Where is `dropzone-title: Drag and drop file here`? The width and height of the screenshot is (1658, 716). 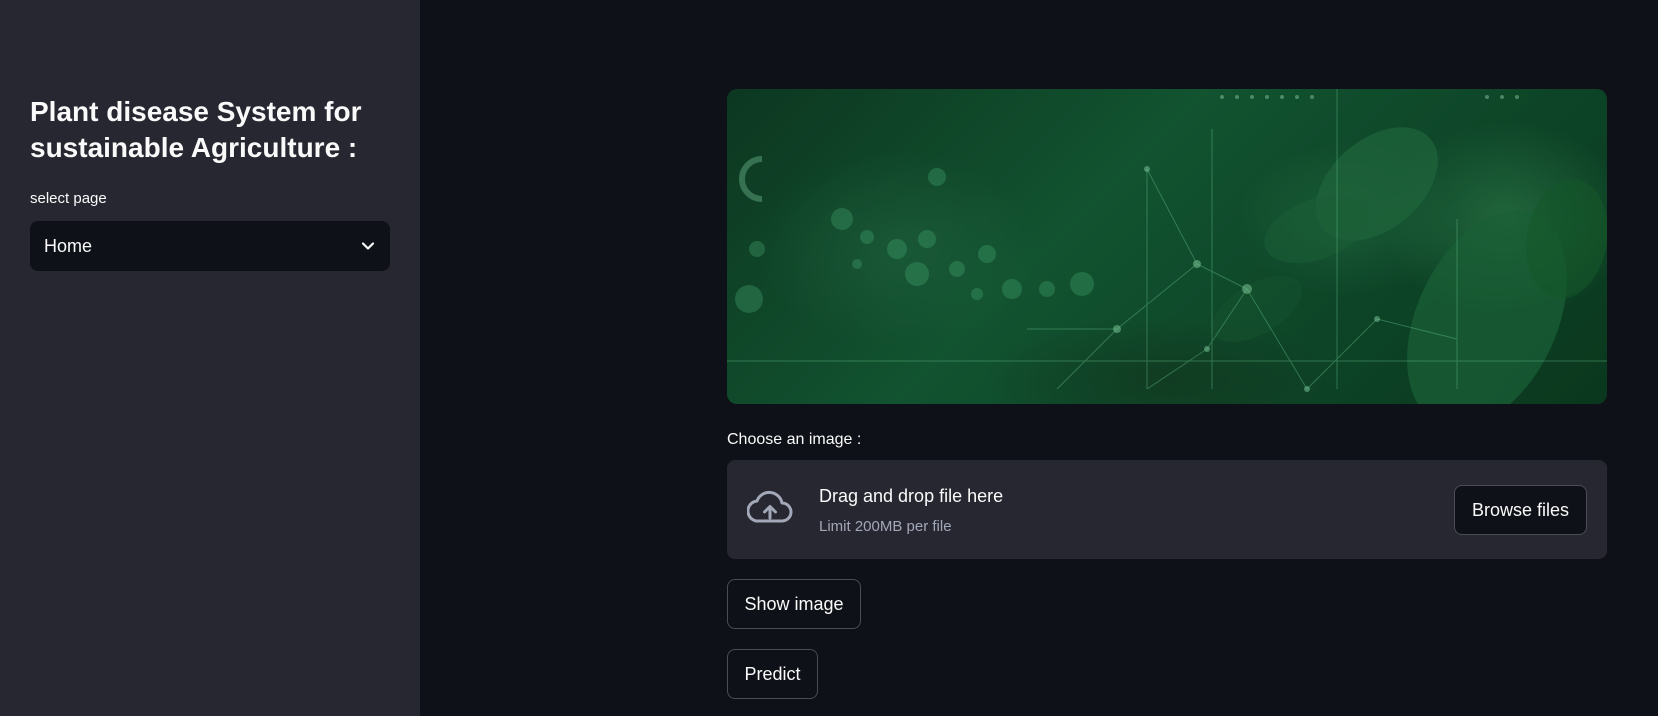
dropzone-title: Drag and drop file here is located at coordinates (911, 496).